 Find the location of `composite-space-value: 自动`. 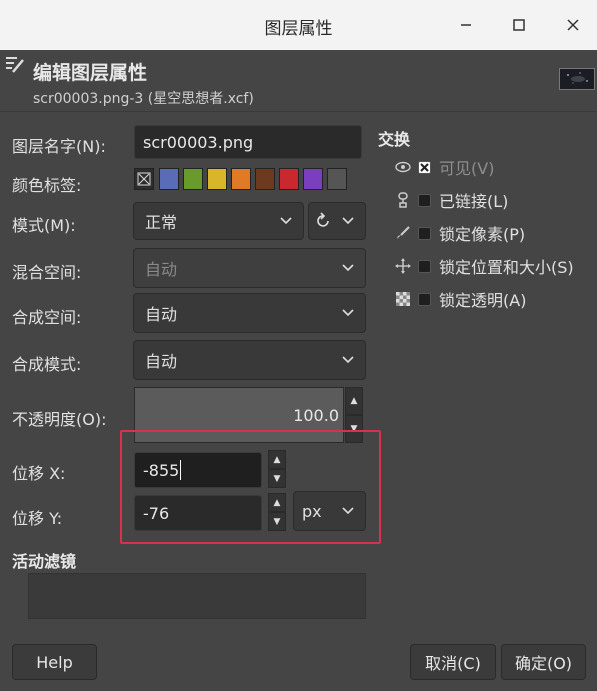

composite-space-value: 自动 is located at coordinates (161, 314).